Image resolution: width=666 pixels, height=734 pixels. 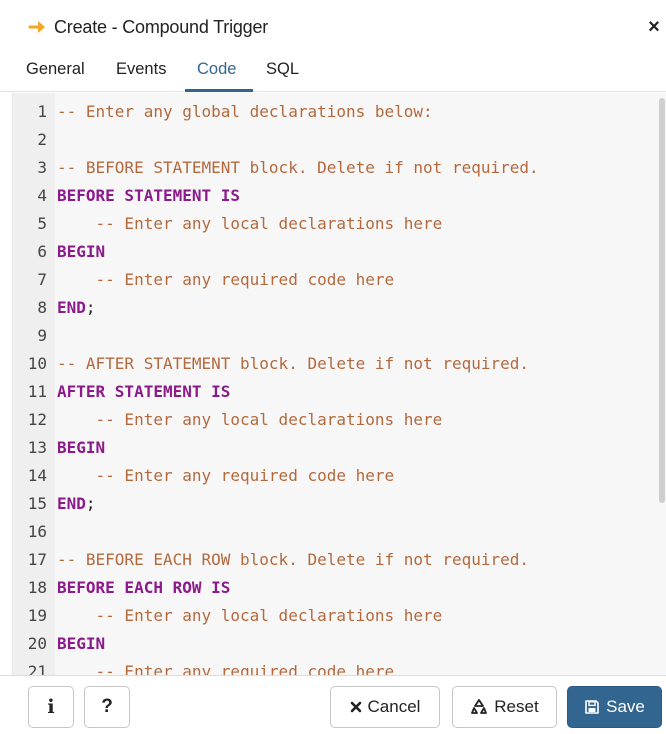 I want to click on save-button: Save, so click(x=614, y=707).